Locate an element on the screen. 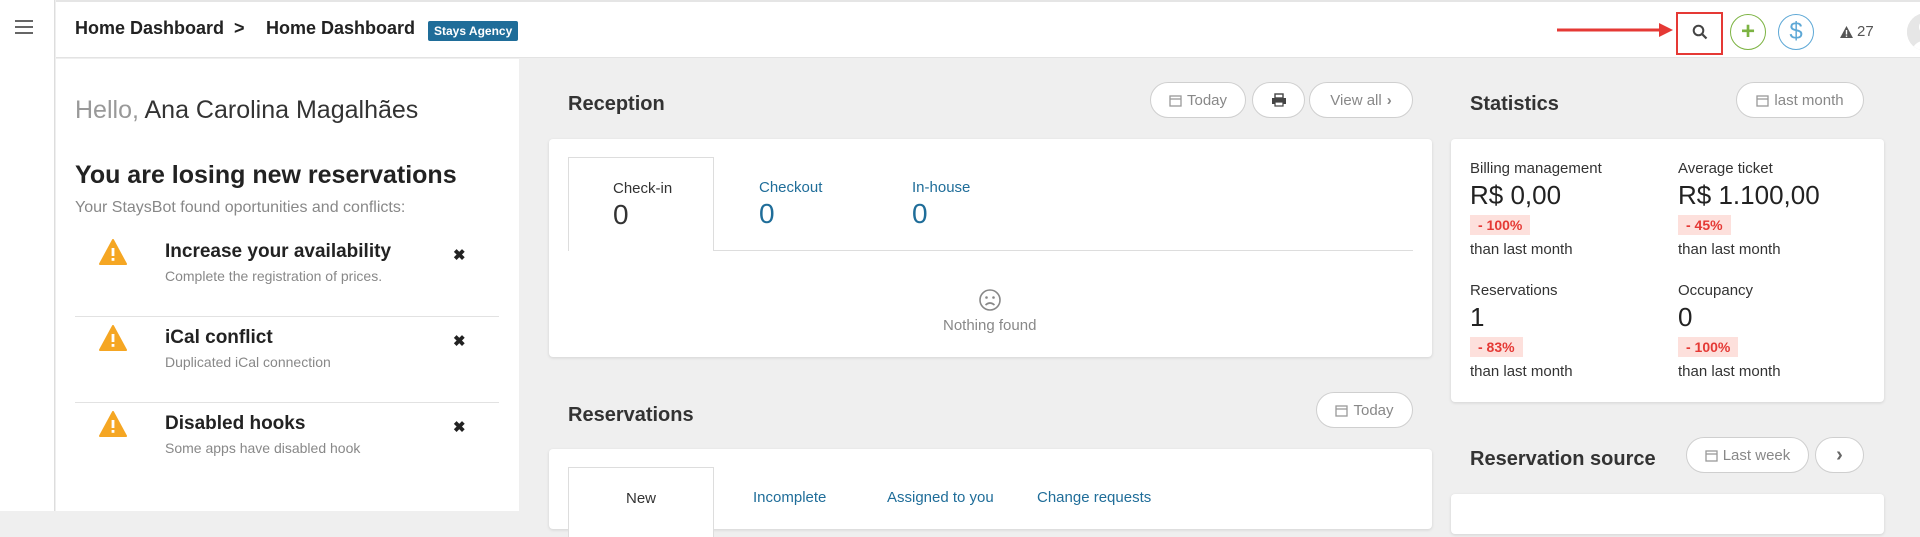 The height and width of the screenshot is (537, 1920). tab-label: Checkout is located at coordinates (791, 187).